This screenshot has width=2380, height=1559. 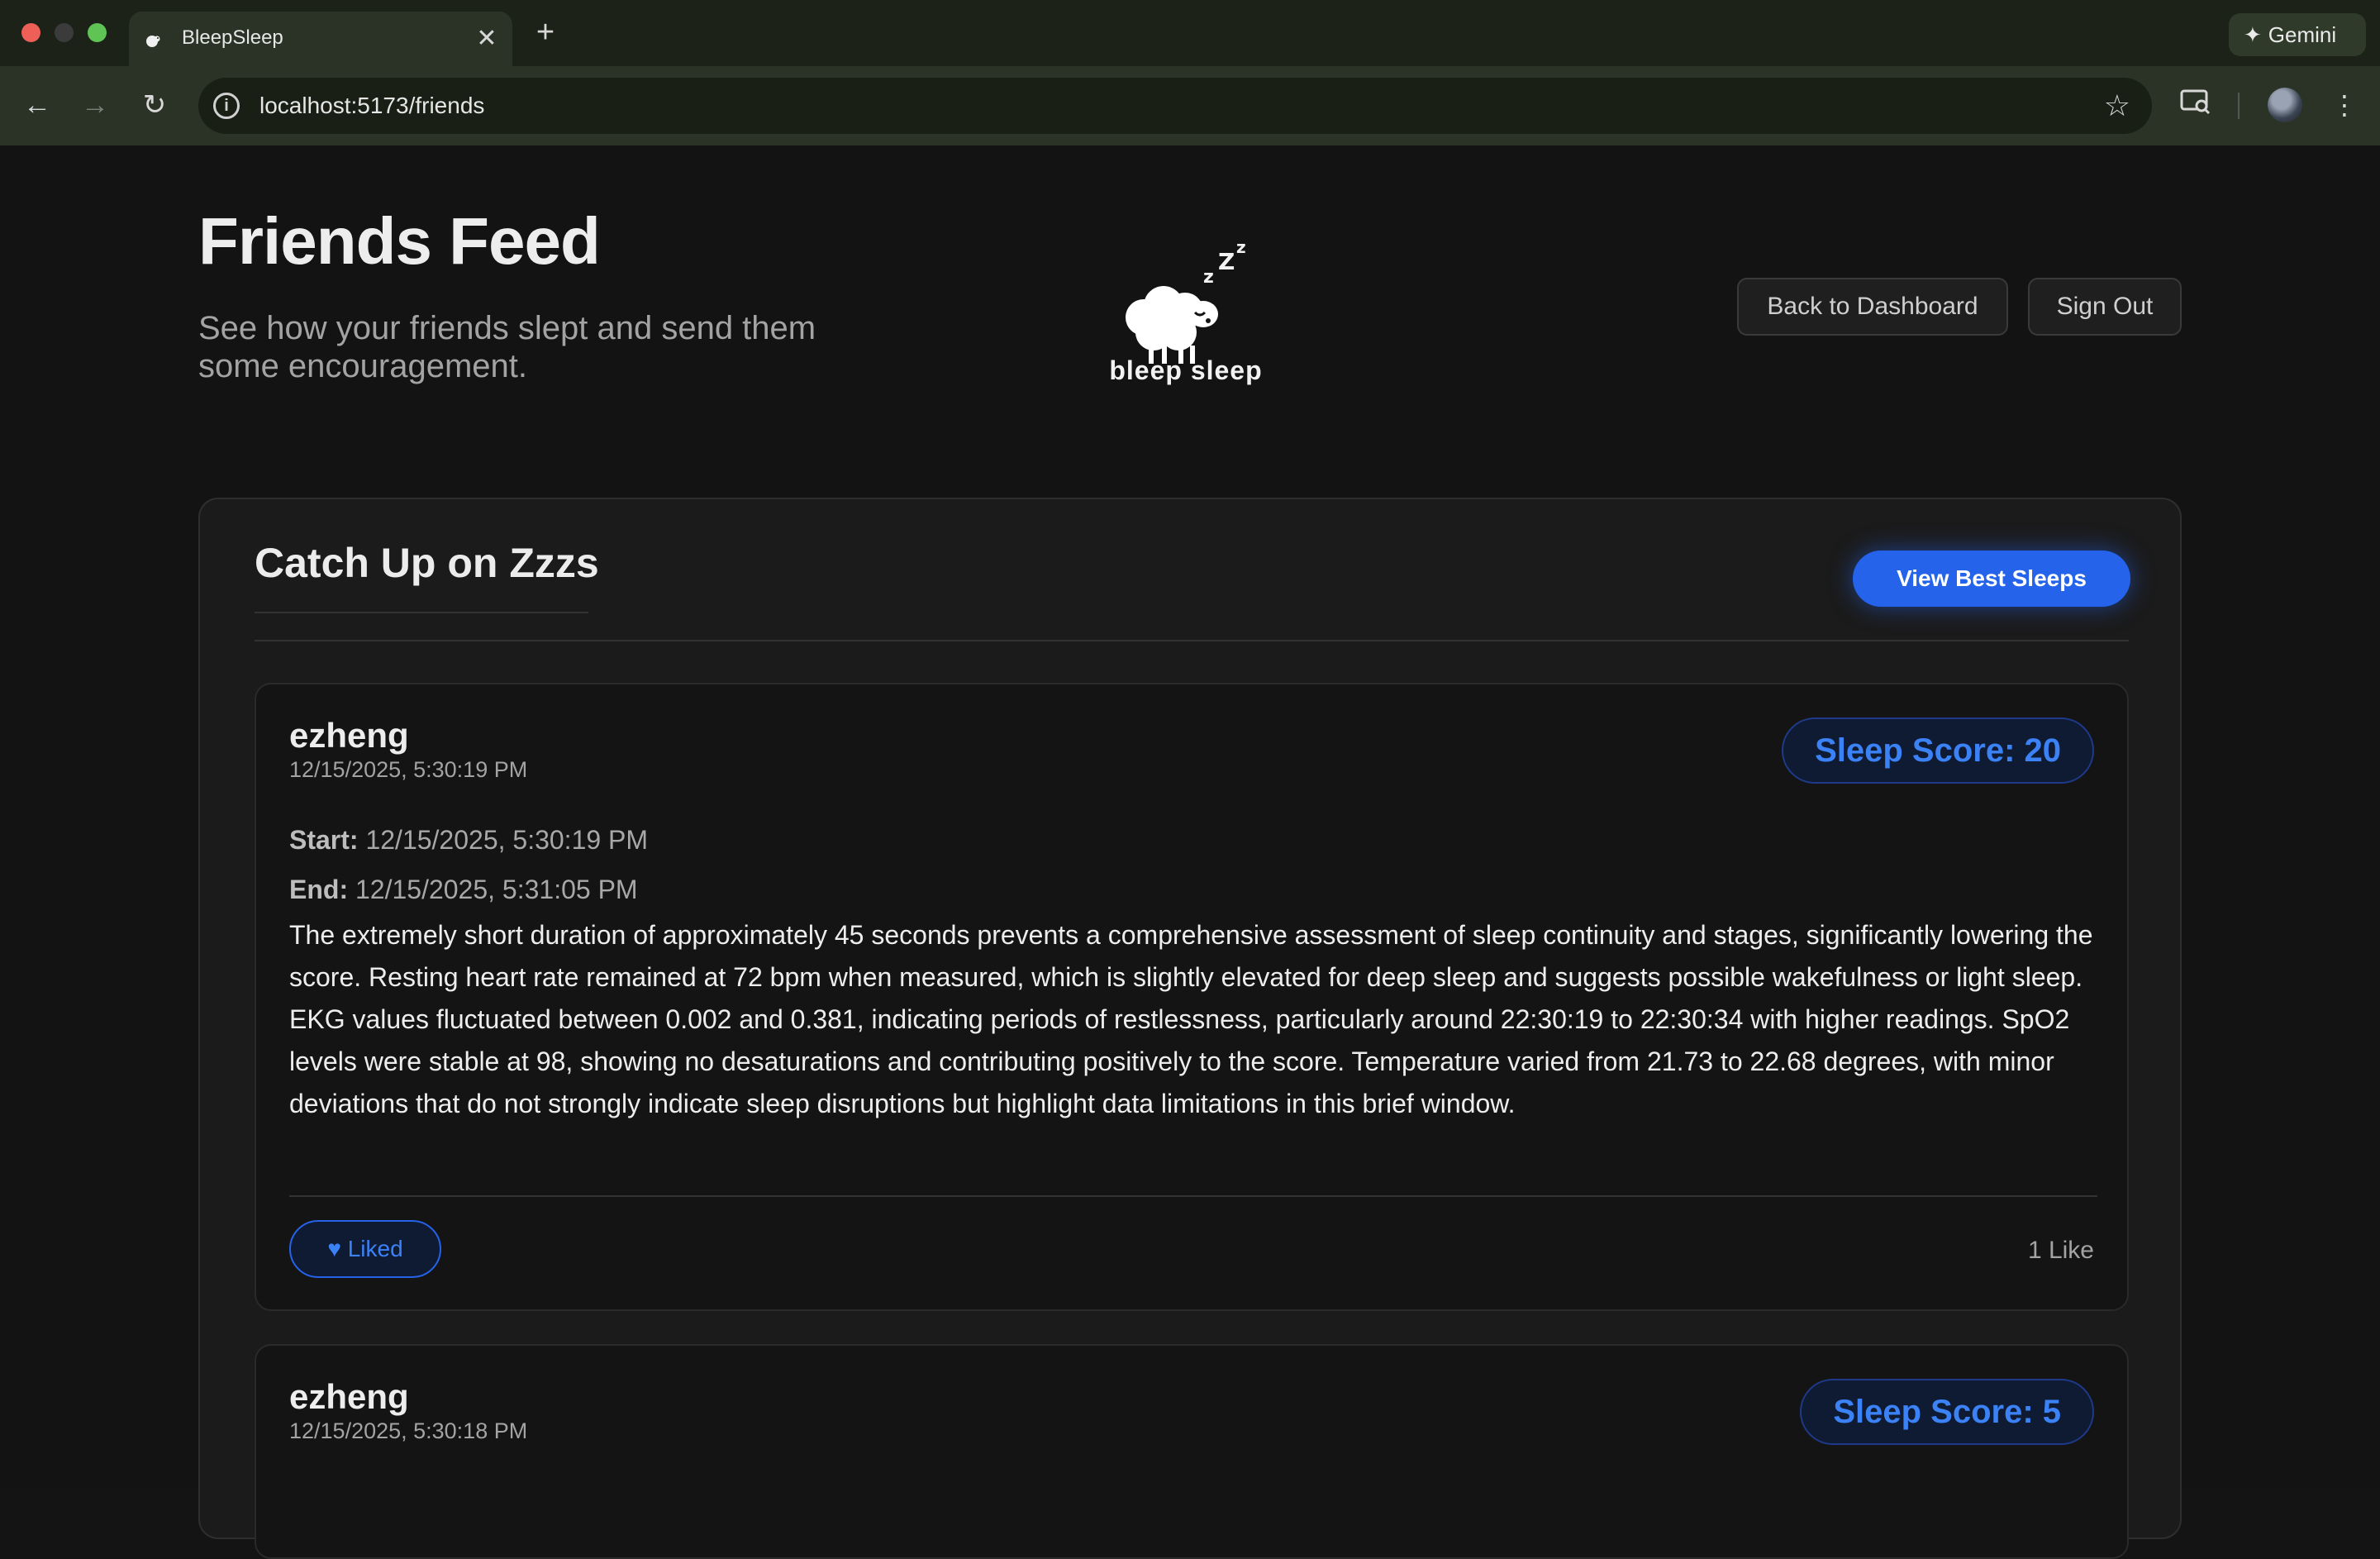 What do you see at coordinates (2060, 1250) in the screenshot?
I see `like-count: 1 Like` at bounding box center [2060, 1250].